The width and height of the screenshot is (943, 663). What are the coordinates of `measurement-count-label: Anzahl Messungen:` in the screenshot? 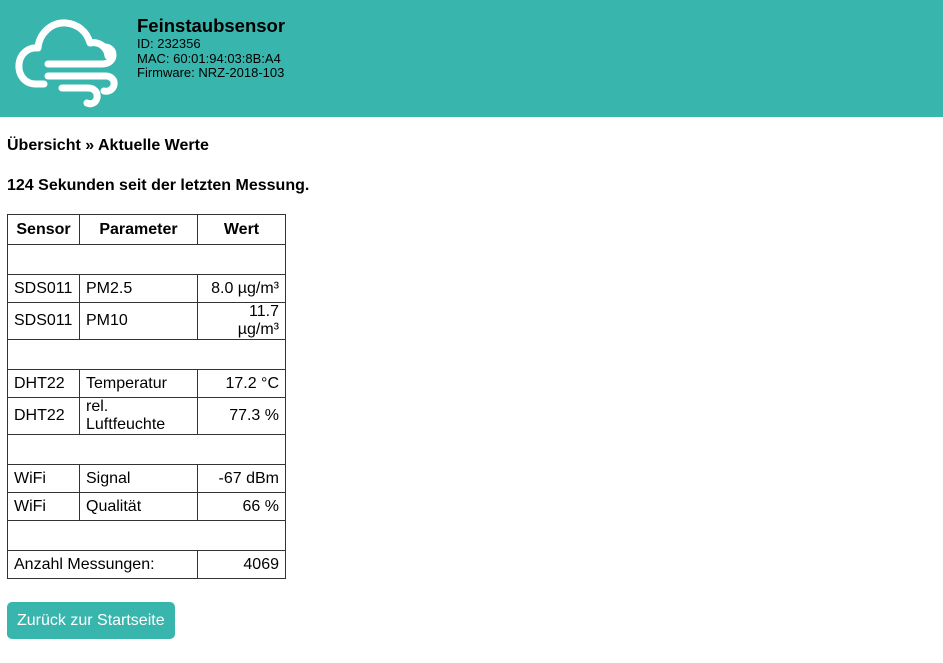 It's located at (102, 564).